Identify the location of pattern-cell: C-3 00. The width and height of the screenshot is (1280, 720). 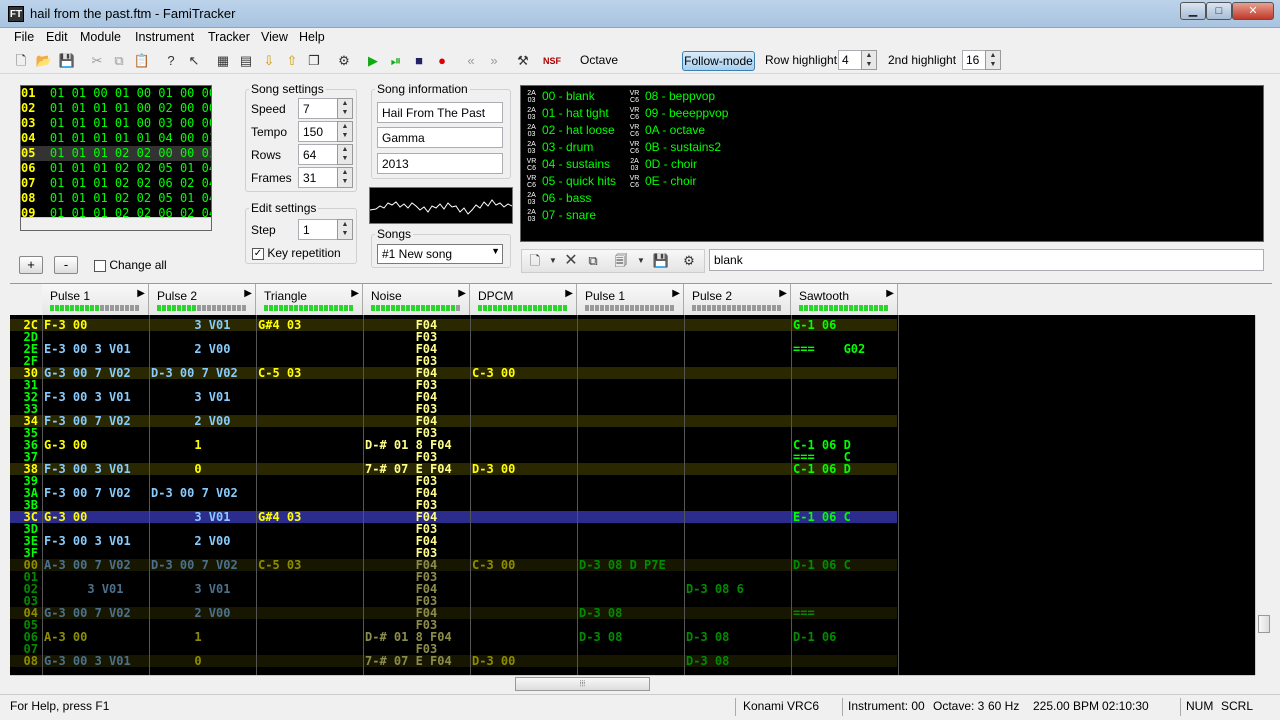
(493, 565).